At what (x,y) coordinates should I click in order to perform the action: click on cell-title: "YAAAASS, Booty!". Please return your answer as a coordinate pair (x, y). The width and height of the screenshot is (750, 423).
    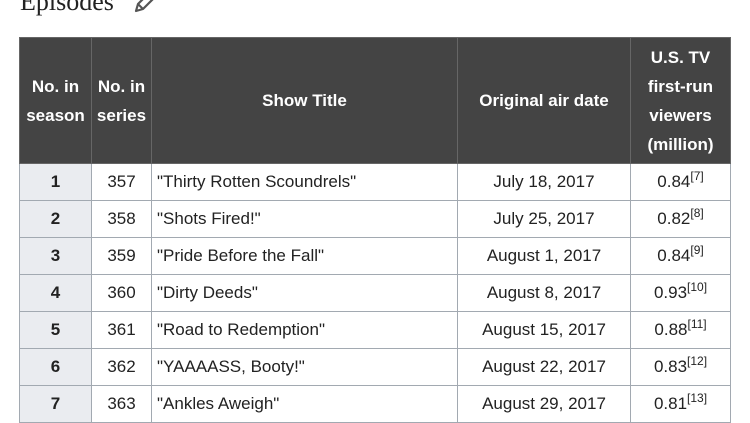
    Looking at the image, I should click on (304, 367).